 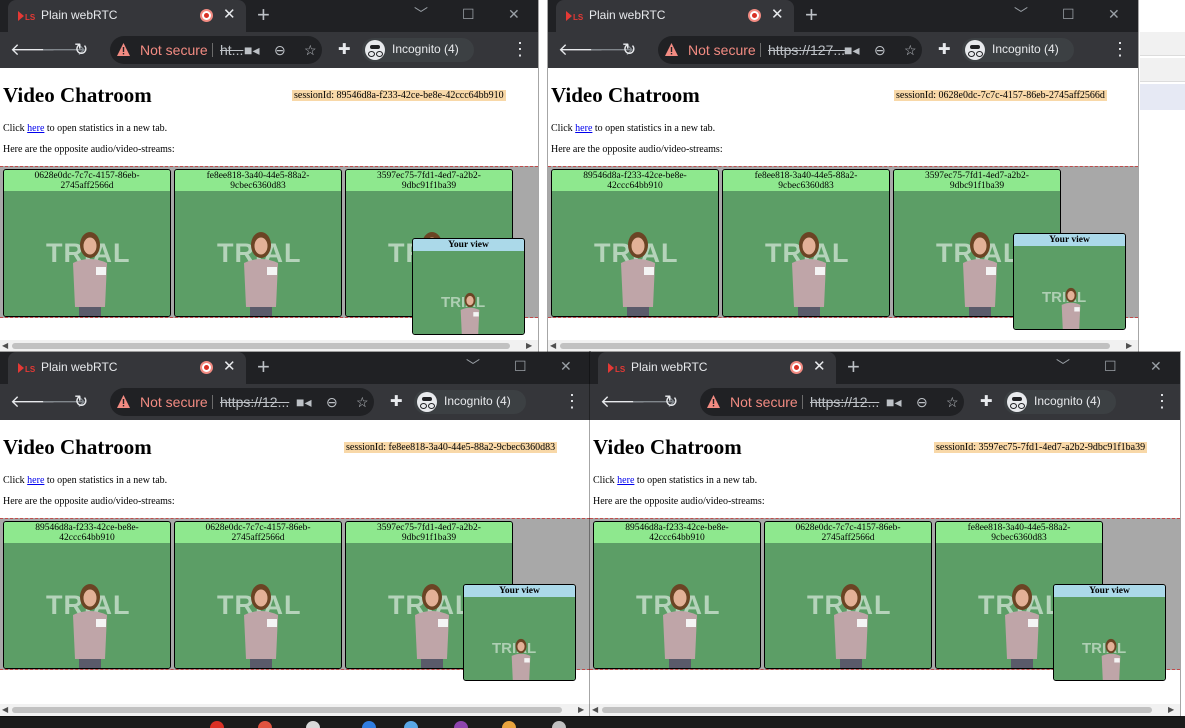 I want to click on address-bar: Not secure ht... ■◂ ⊖ ☆, so click(x=216, y=50).